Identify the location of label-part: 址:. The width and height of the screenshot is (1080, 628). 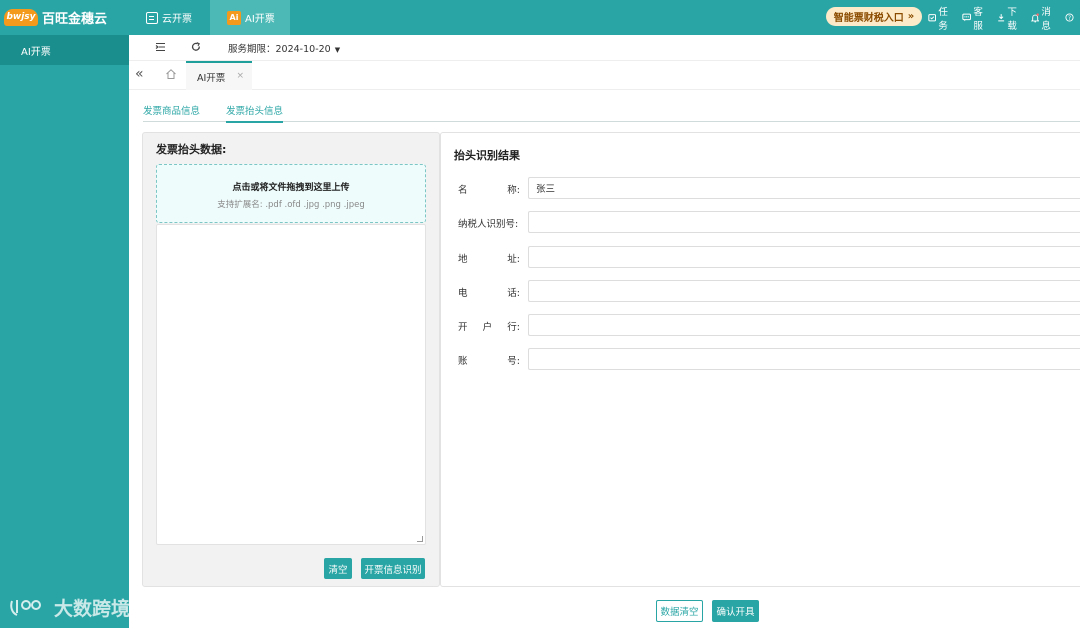
(513, 259).